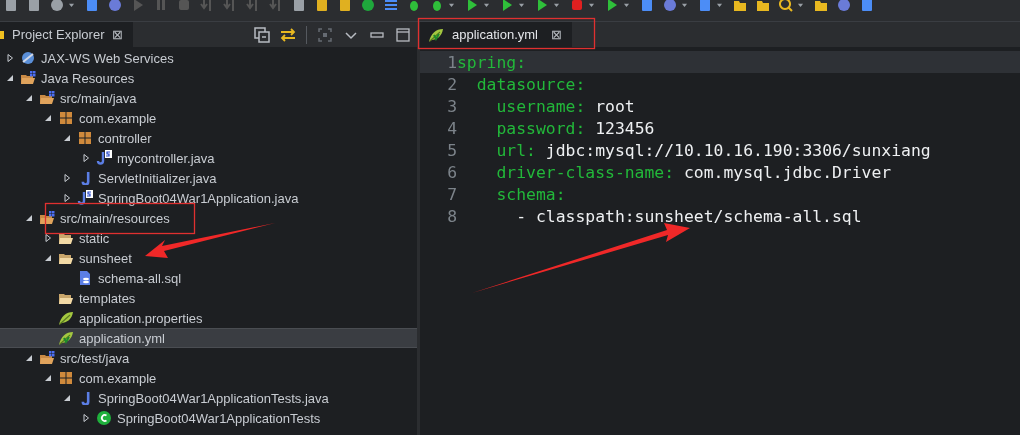 The image size is (1020, 435). What do you see at coordinates (208, 278) in the screenshot?
I see `tree-item: schema-all.sql` at bounding box center [208, 278].